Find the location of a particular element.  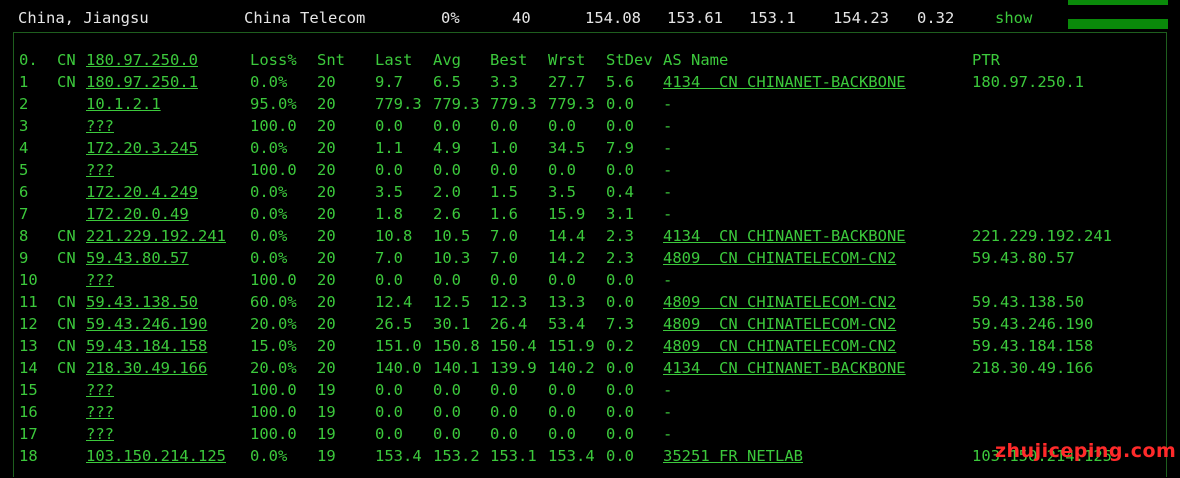

cell-best: 1.5 is located at coordinates (504, 192).